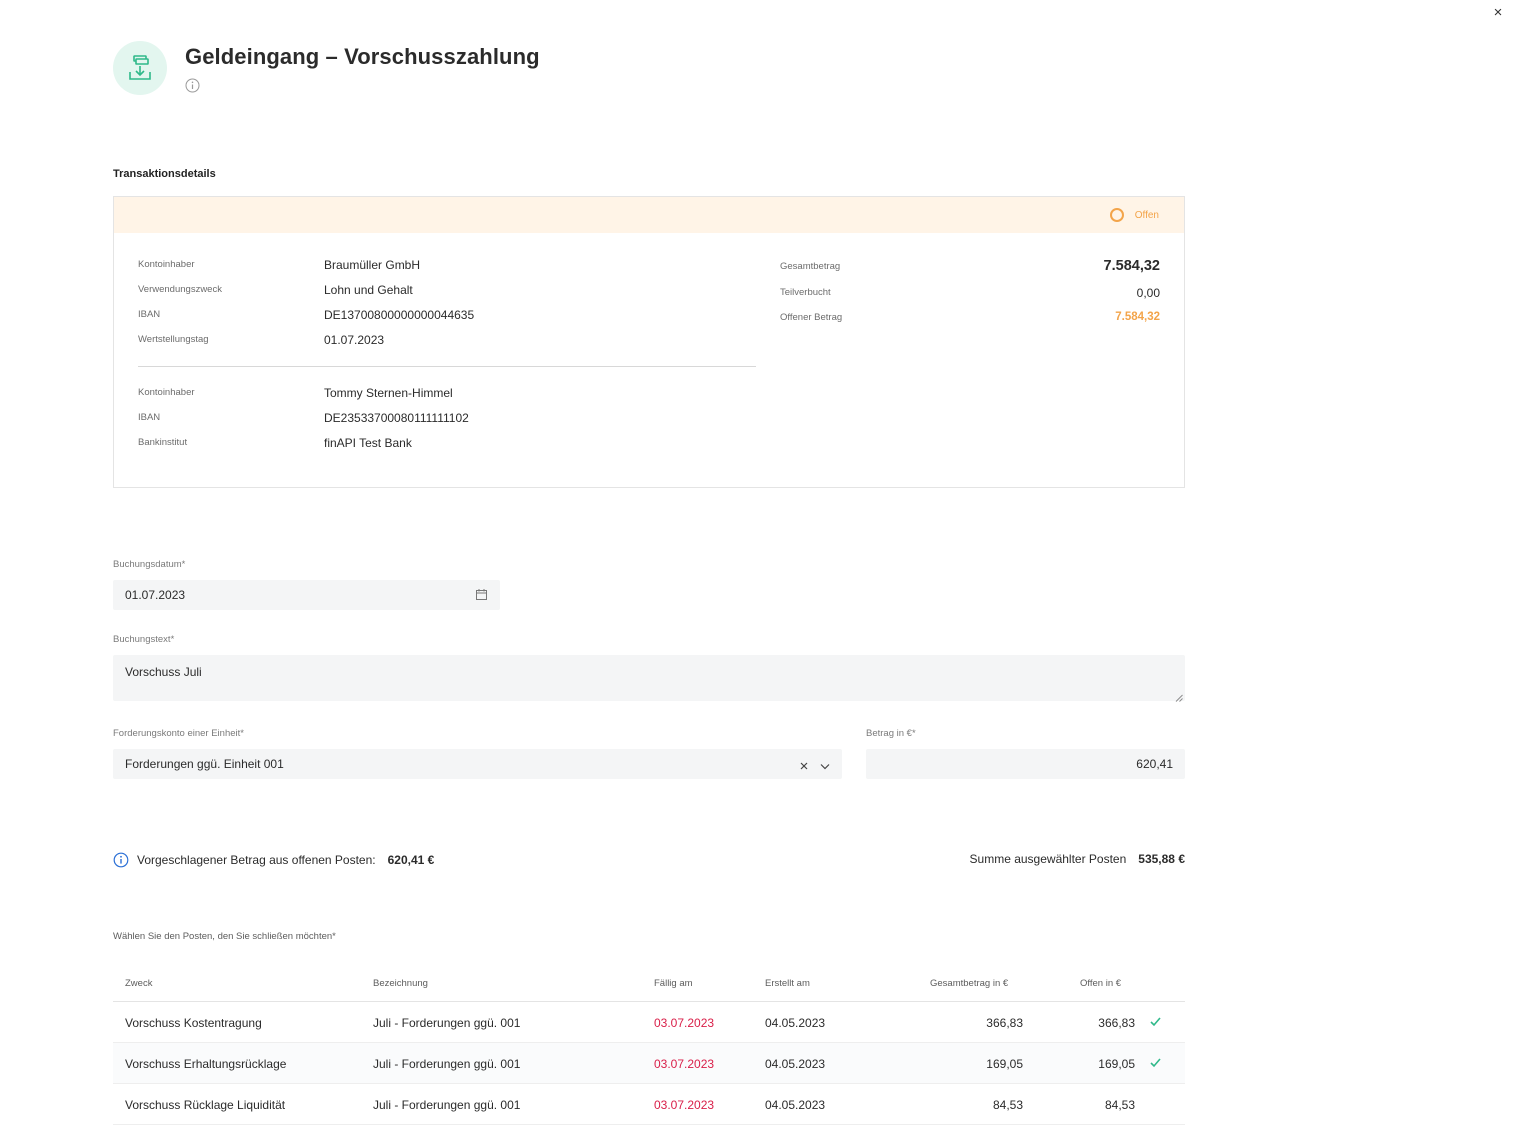  What do you see at coordinates (1007, 1105) in the screenshot?
I see `cell-total: 84,53` at bounding box center [1007, 1105].